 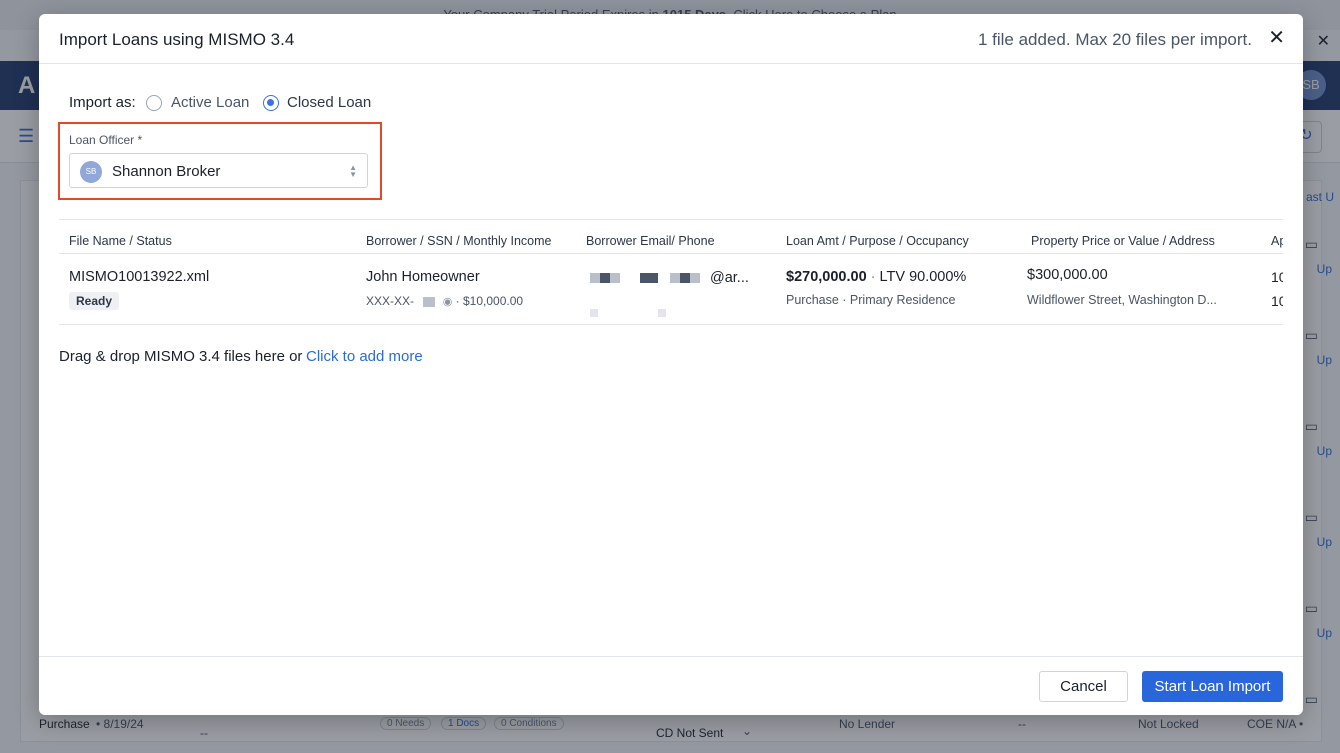 I want to click on active-loan-radio, so click(x=154, y=103).